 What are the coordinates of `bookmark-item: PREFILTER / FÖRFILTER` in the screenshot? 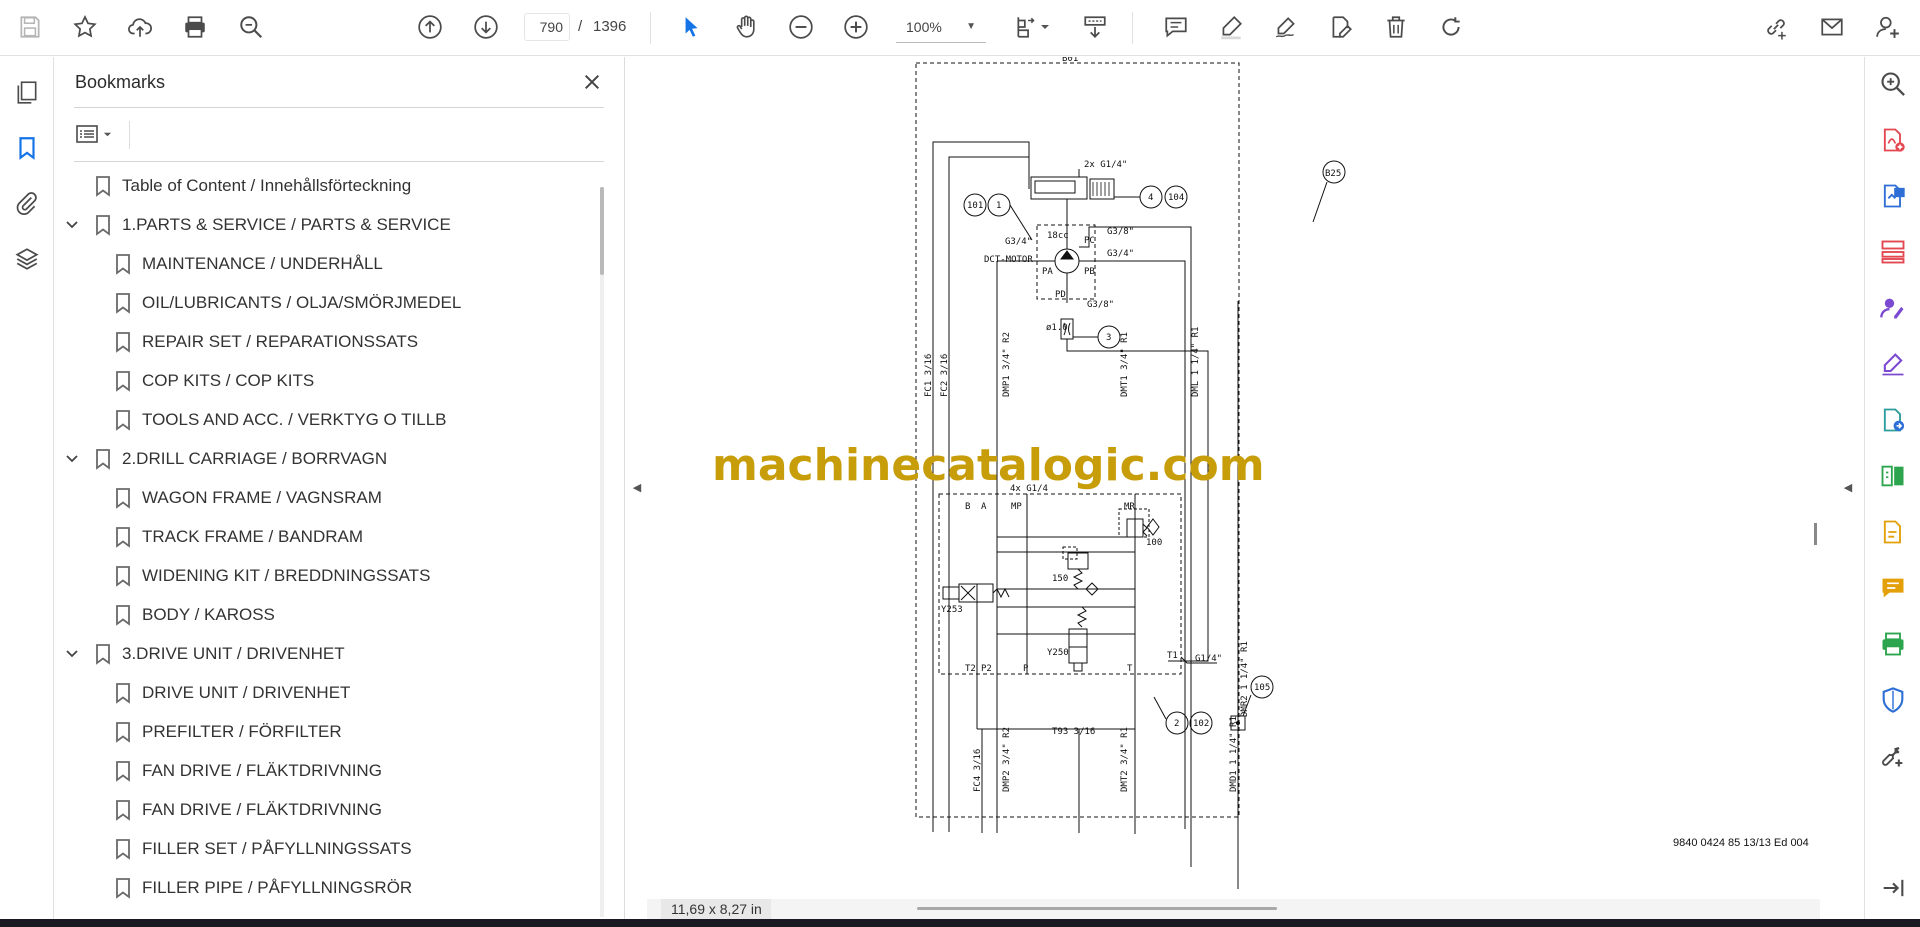 It's located at (325, 732).